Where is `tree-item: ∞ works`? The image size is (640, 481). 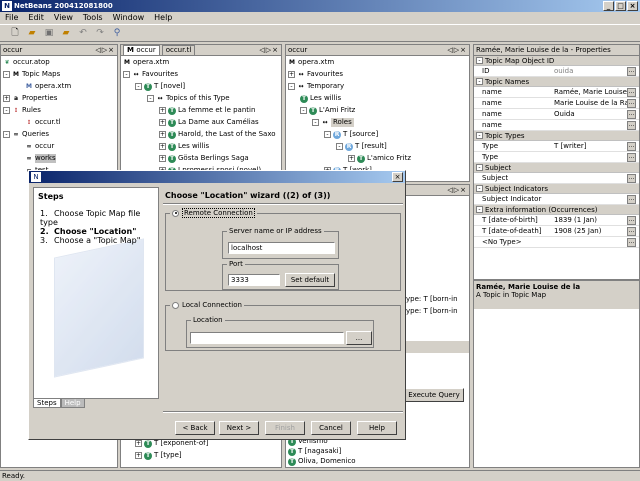 tree-item: ∞ works is located at coordinates (59, 158).